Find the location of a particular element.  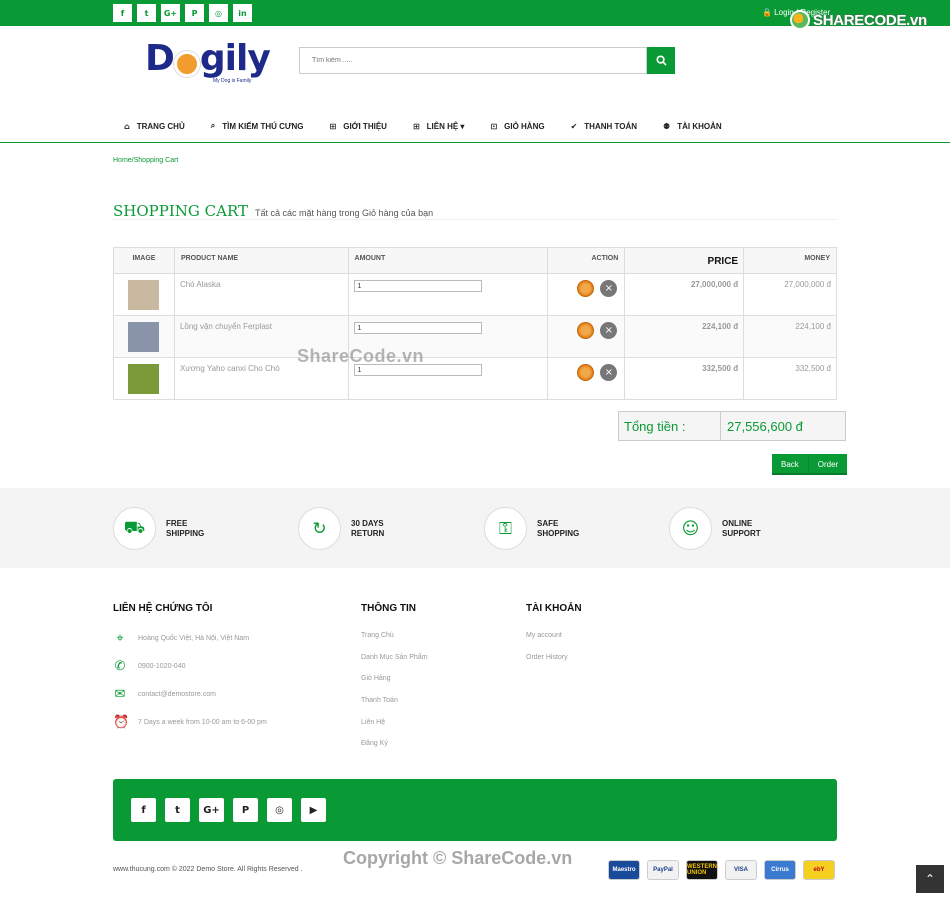

cell-price: 332,500 đ is located at coordinates (684, 378).